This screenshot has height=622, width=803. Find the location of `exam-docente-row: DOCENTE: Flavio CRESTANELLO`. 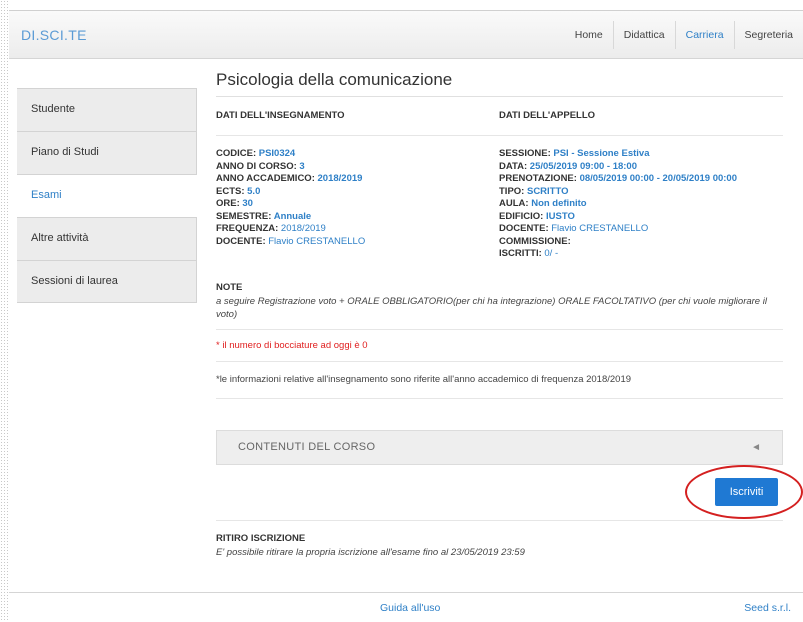

exam-docente-row: DOCENTE: Flavio CRESTANELLO is located at coordinates (574, 228).